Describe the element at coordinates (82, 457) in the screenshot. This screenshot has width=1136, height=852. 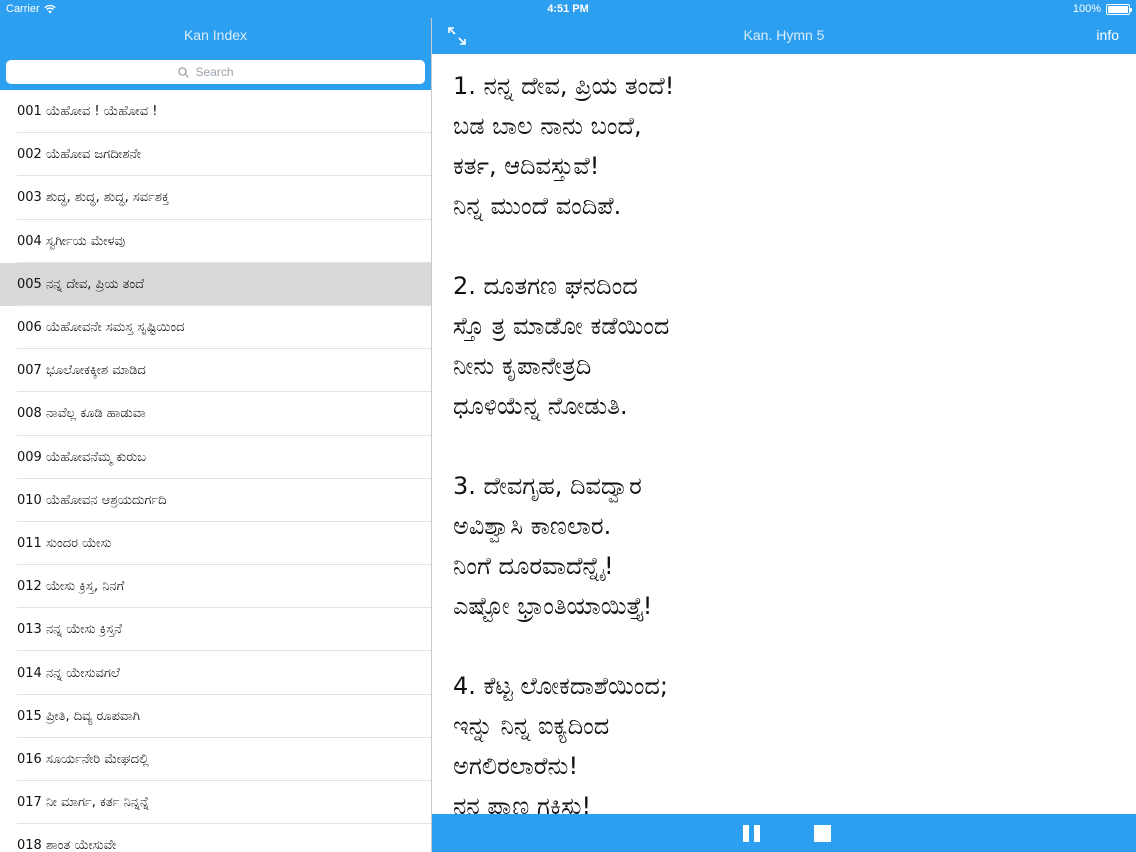
I see `hymn-list-item-label: 009 ಯೆಹೋವನೆಮ್ಮ ಕುರುಬ` at that location.